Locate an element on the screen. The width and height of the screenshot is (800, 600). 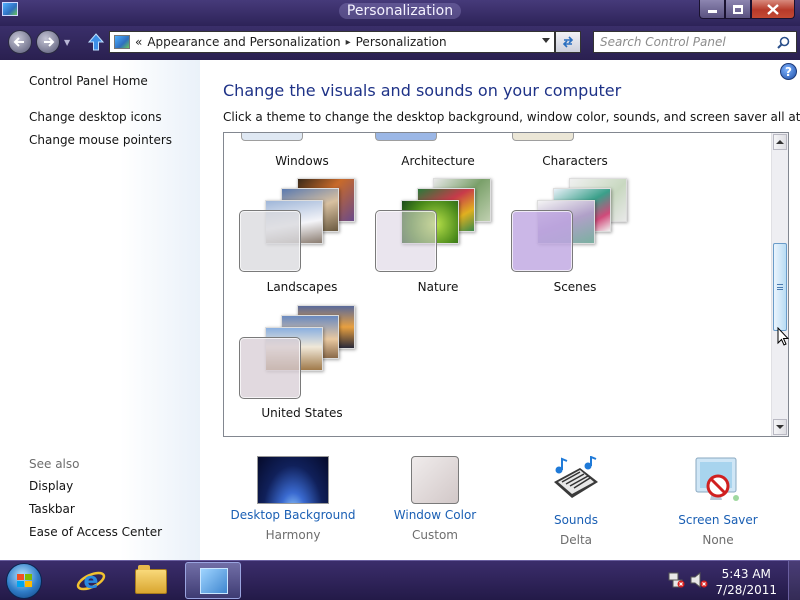
history-dropdown-icon: ▼ is located at coordinates (67, 42).